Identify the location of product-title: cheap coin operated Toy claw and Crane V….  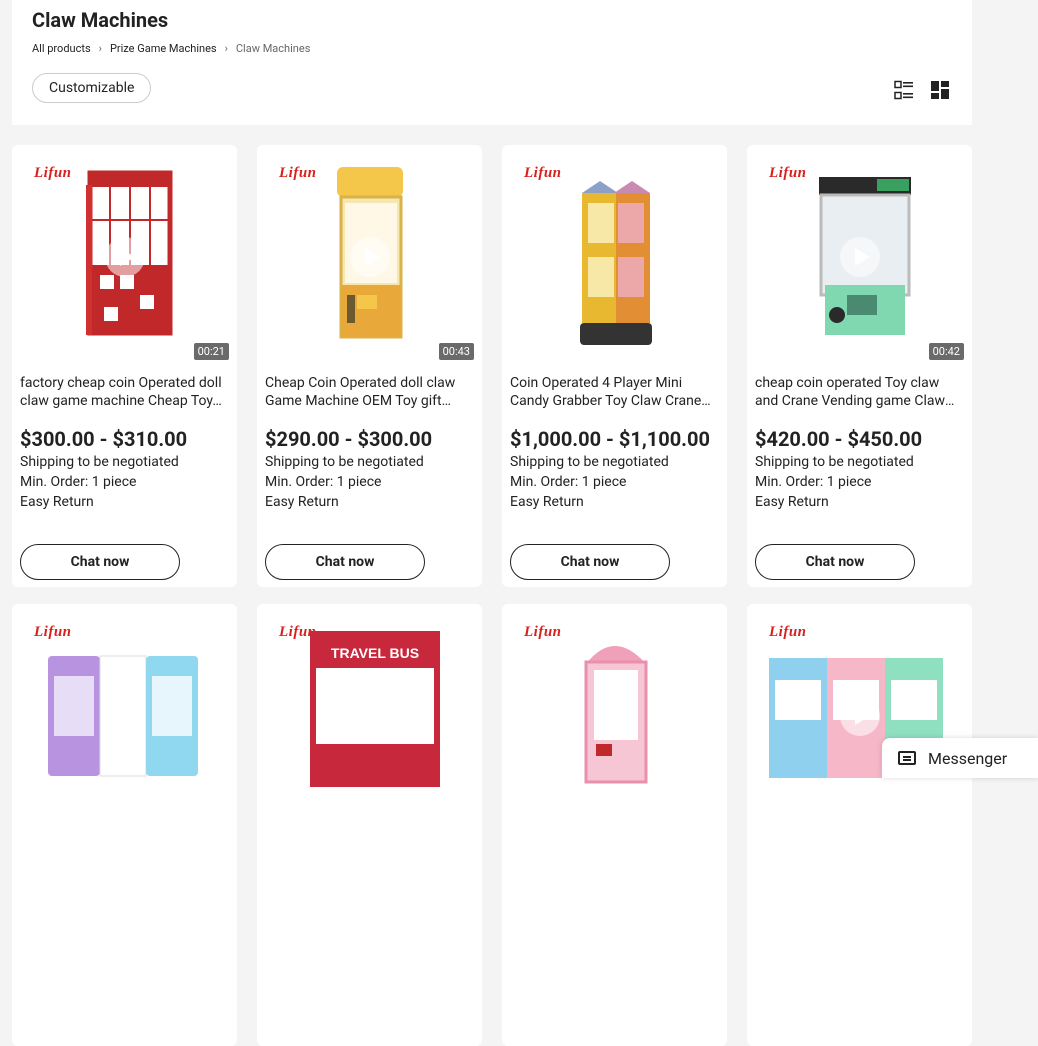
(857, 392).